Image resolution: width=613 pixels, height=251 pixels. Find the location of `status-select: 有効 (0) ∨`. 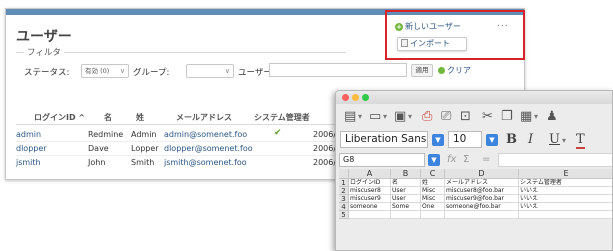

status-select: 有効 (0) ∨ is located at coordinates (105, 71).